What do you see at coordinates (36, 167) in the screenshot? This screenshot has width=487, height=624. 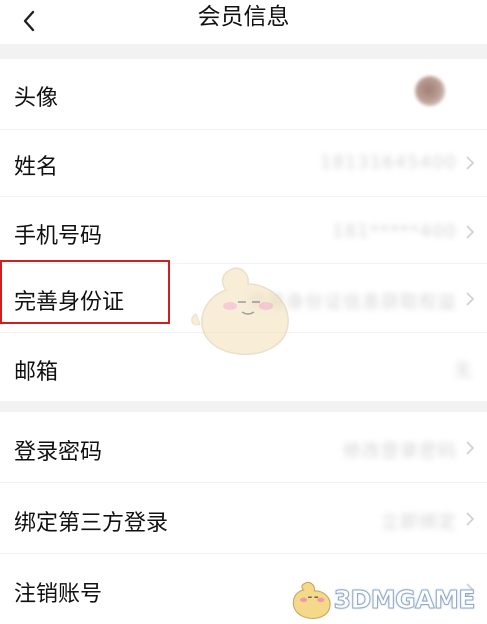 I see `row-label: 姓名` at bounding box center [36, 167].